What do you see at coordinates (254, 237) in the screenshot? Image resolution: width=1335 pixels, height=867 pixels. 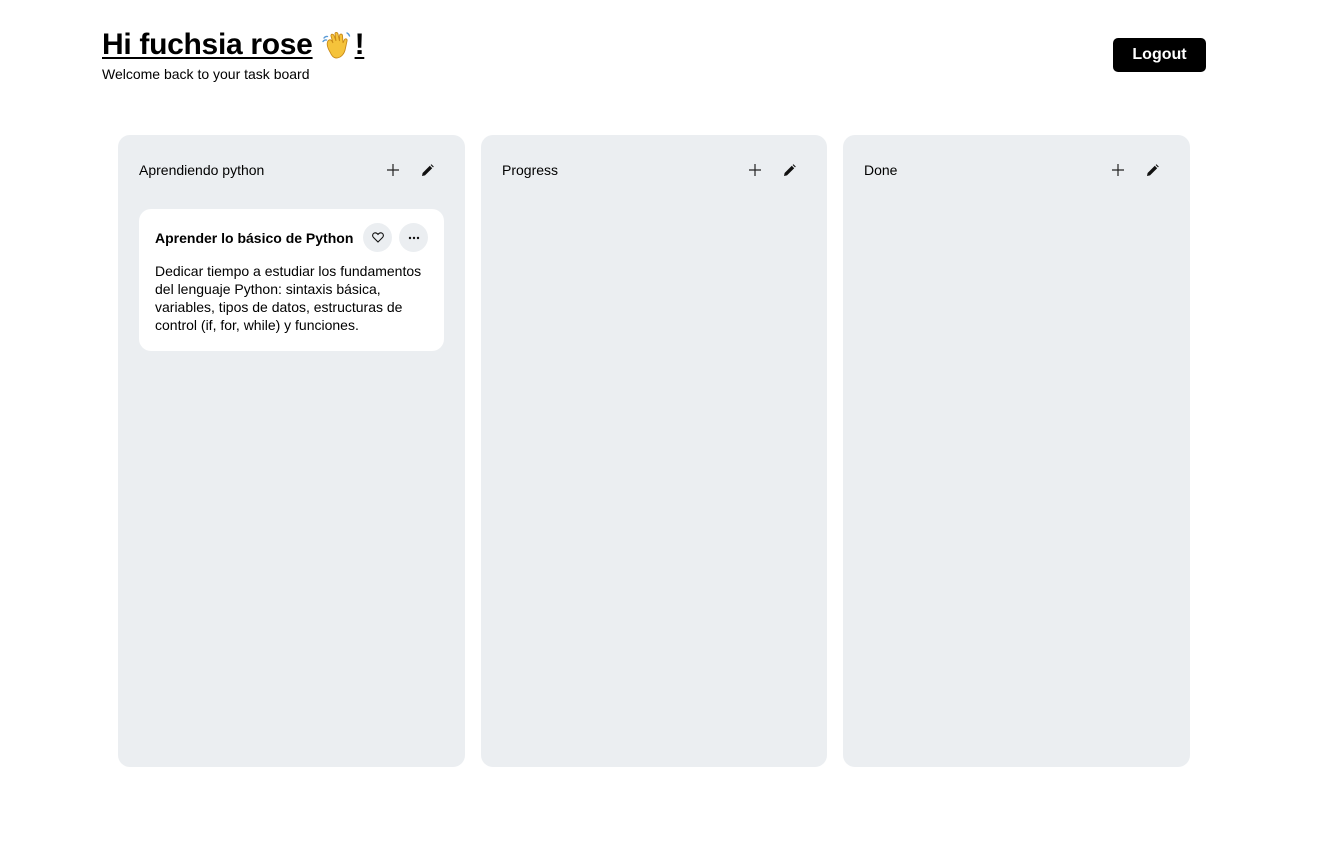 I see `card-title: Aprender lo básico de Python` at bounding box center [254, 237].